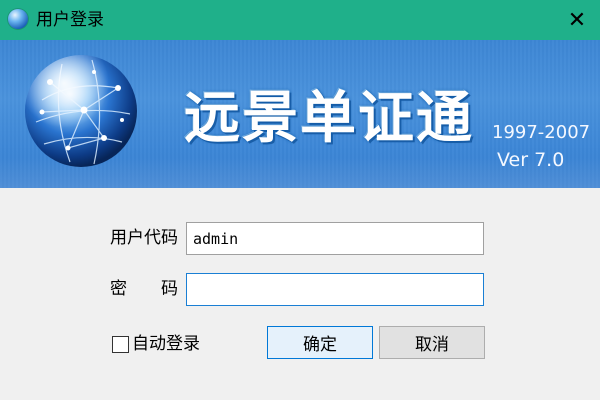  Describe the element at coordinates (329, 118) in the screenshot. I see `product-name: 远景单证通` at that location.